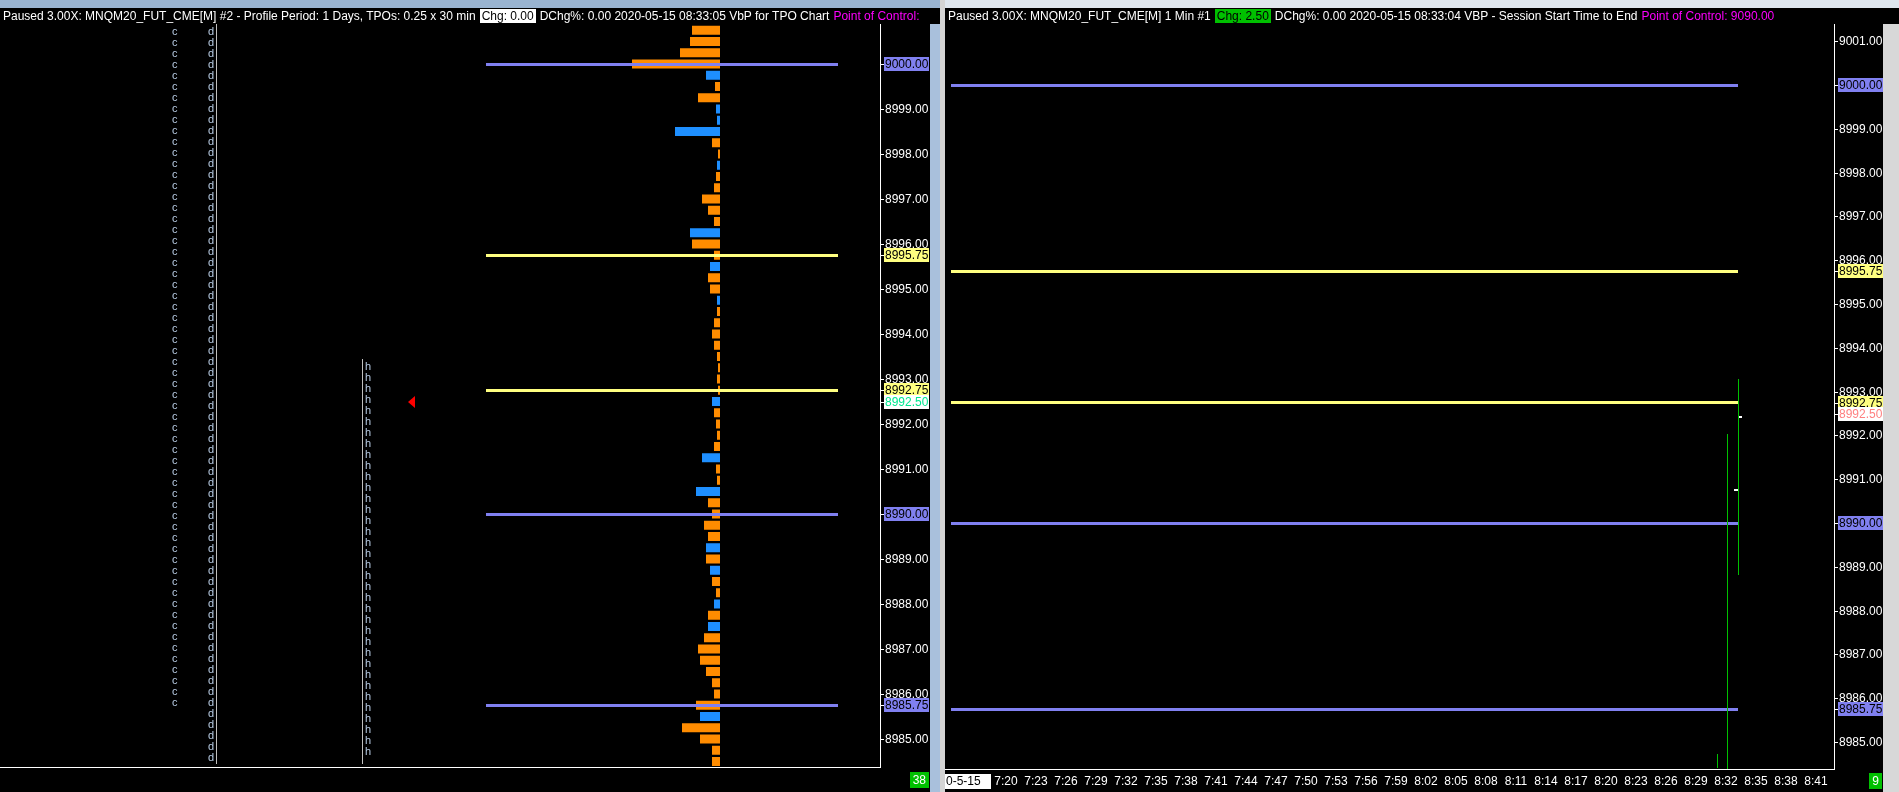 The image size is (1899, 792). I want to click on price-tick-label: 8993.00, so click(907, 379).